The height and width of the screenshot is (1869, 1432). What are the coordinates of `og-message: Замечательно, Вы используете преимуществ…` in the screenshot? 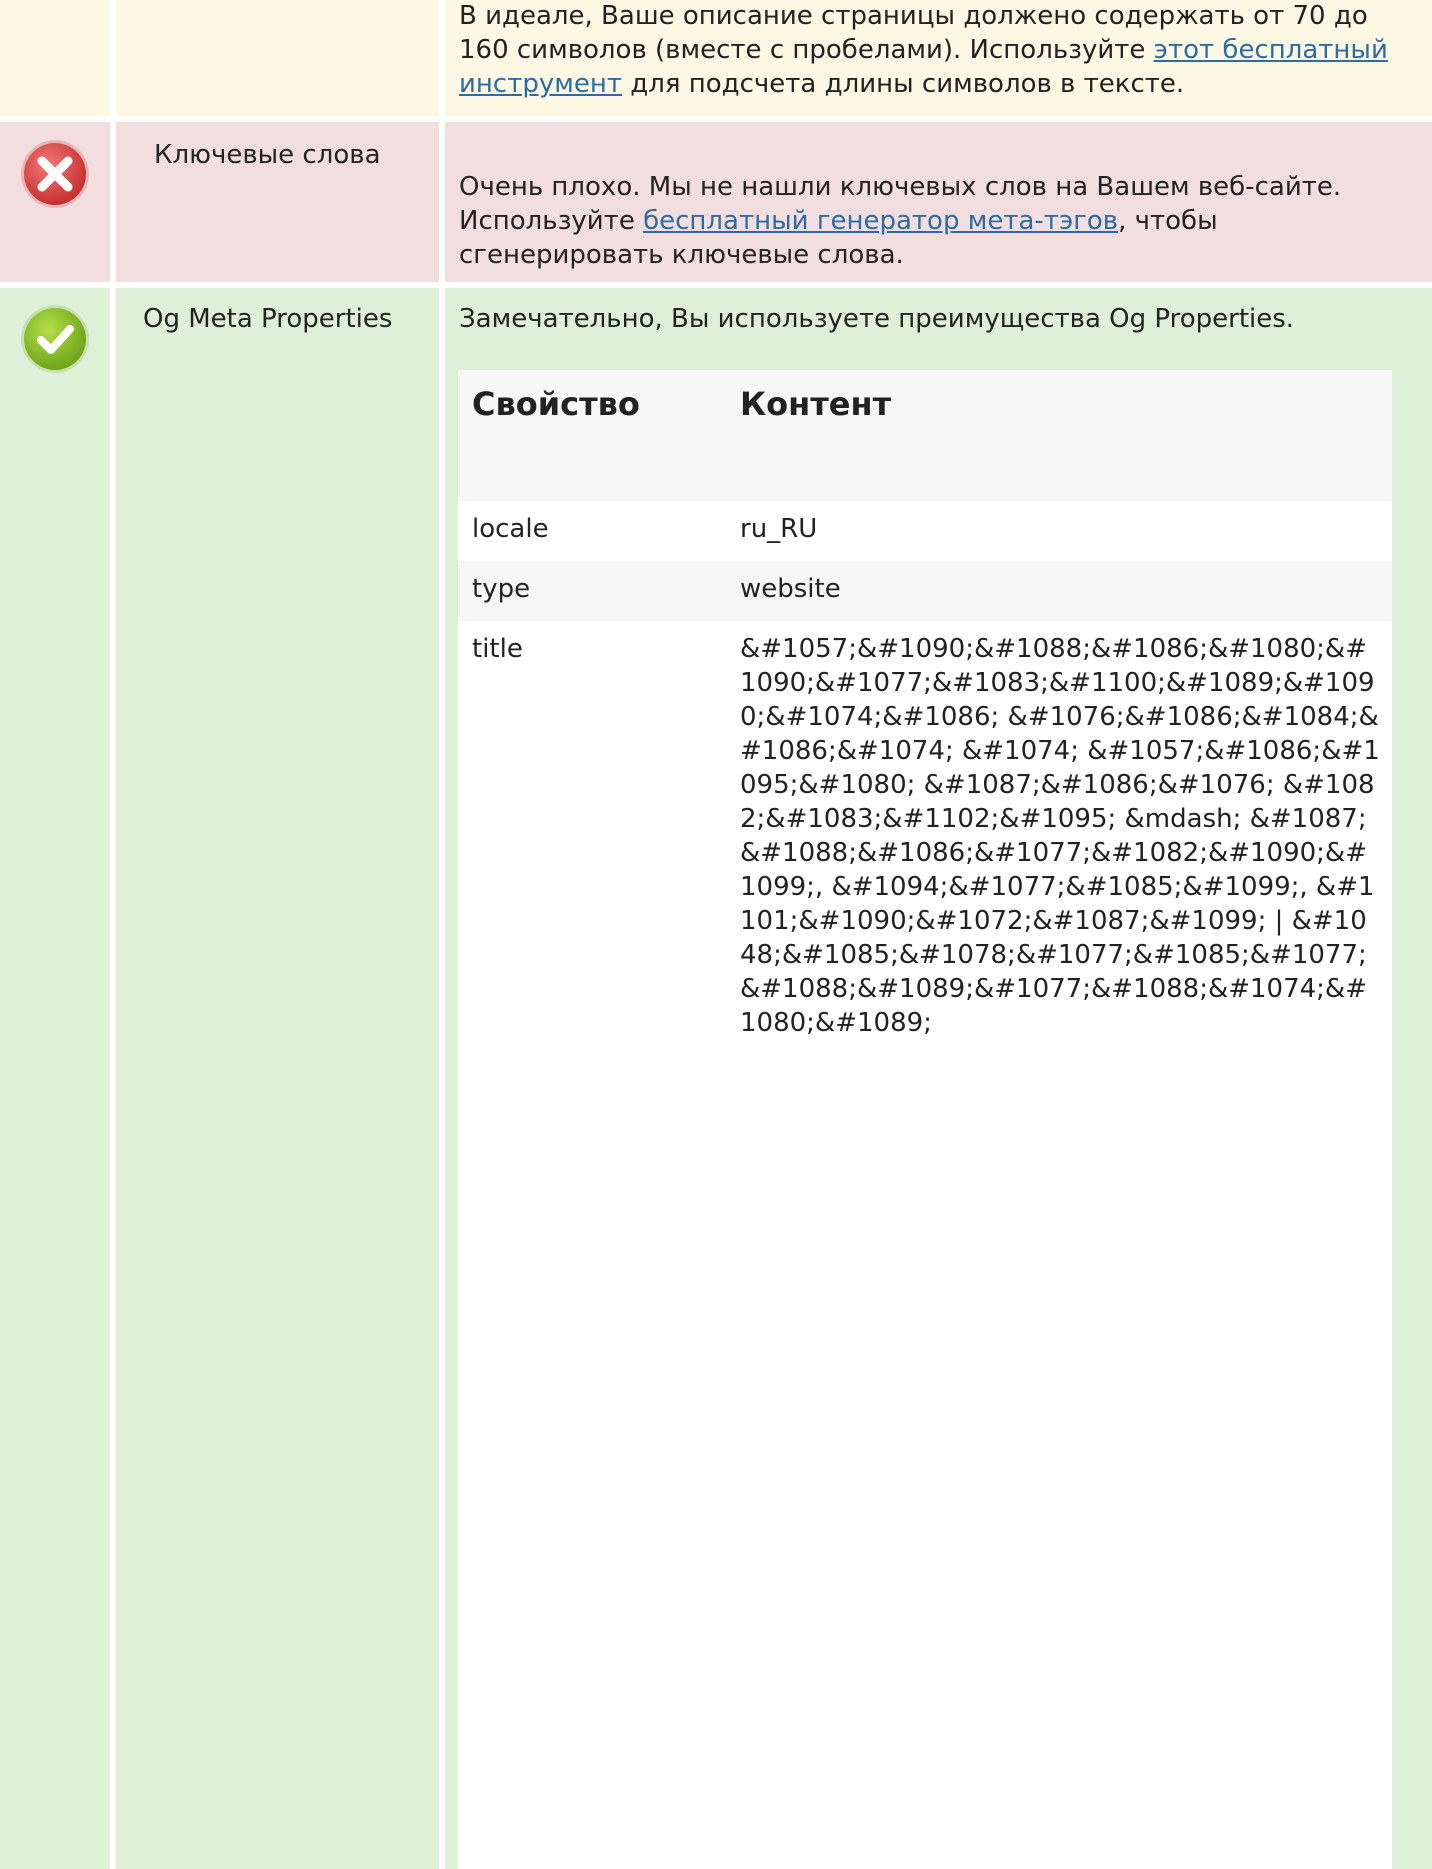 It's located at (877, 319).